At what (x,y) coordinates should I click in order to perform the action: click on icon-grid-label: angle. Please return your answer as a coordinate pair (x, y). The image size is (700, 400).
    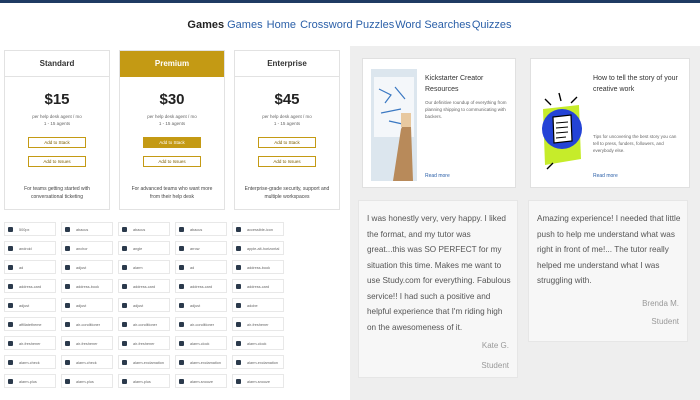
    Looking at the image, I should click on (138, 249).